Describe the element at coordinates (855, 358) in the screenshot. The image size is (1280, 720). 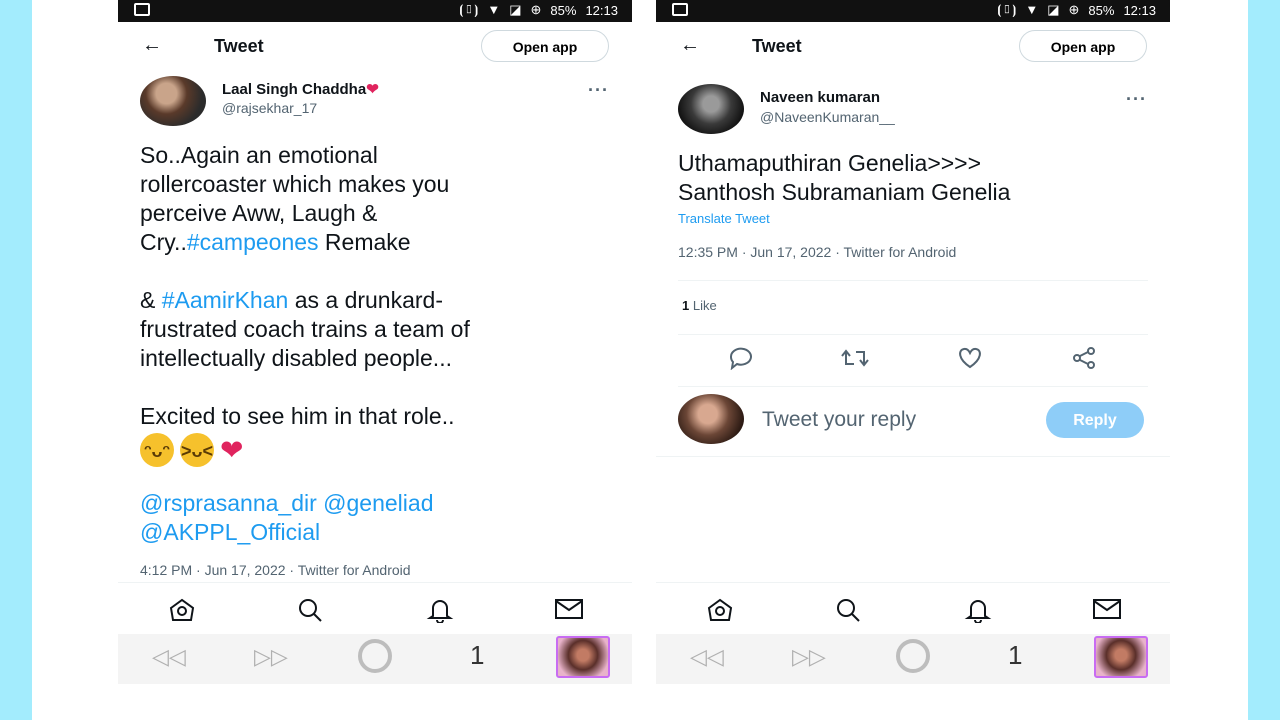
I see `retweet-icon` at that location.